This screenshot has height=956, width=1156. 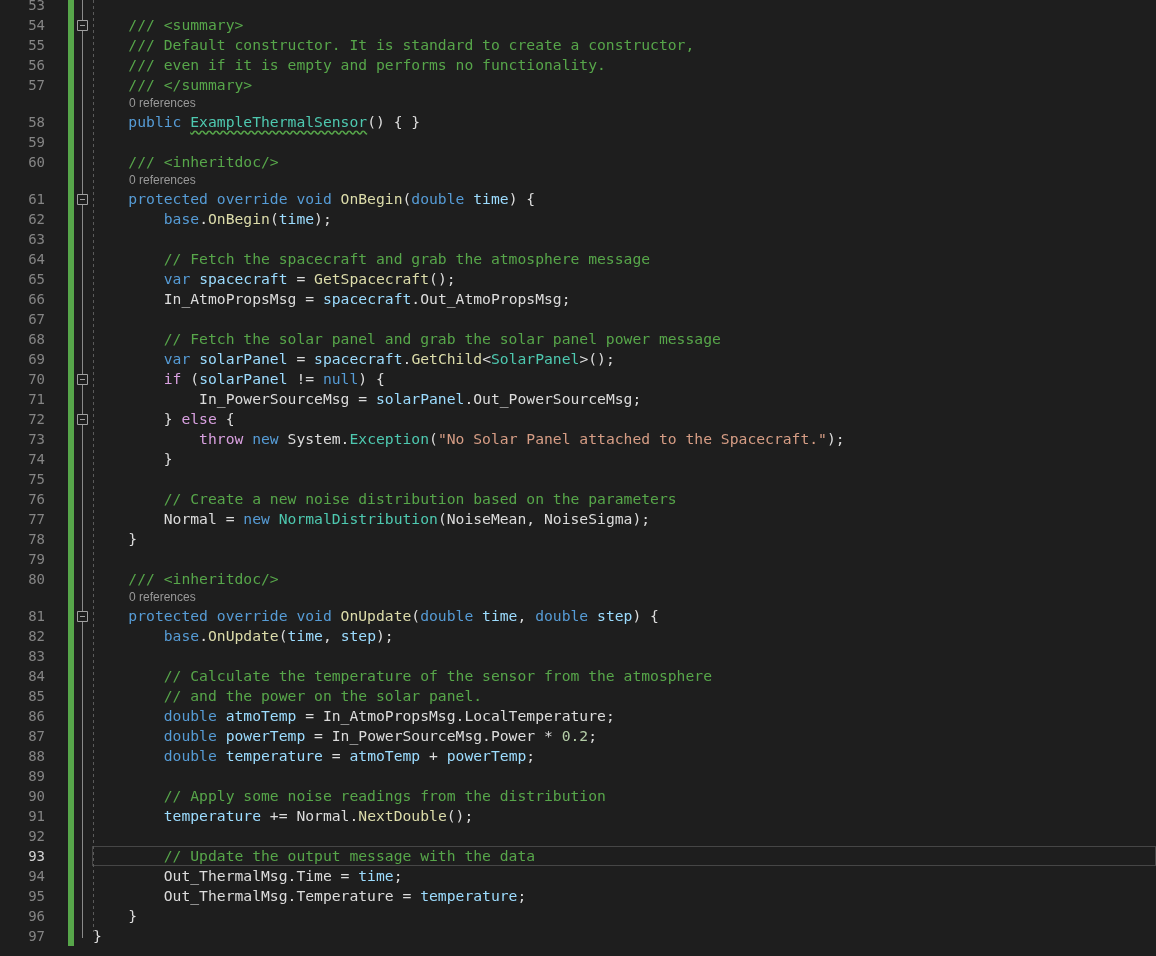 What do you see at coordinates (349, 756) in the screenshot?
I see `code-line: double temperature = atmoTemp + powerTemp;` at bounding box center [349, 756].